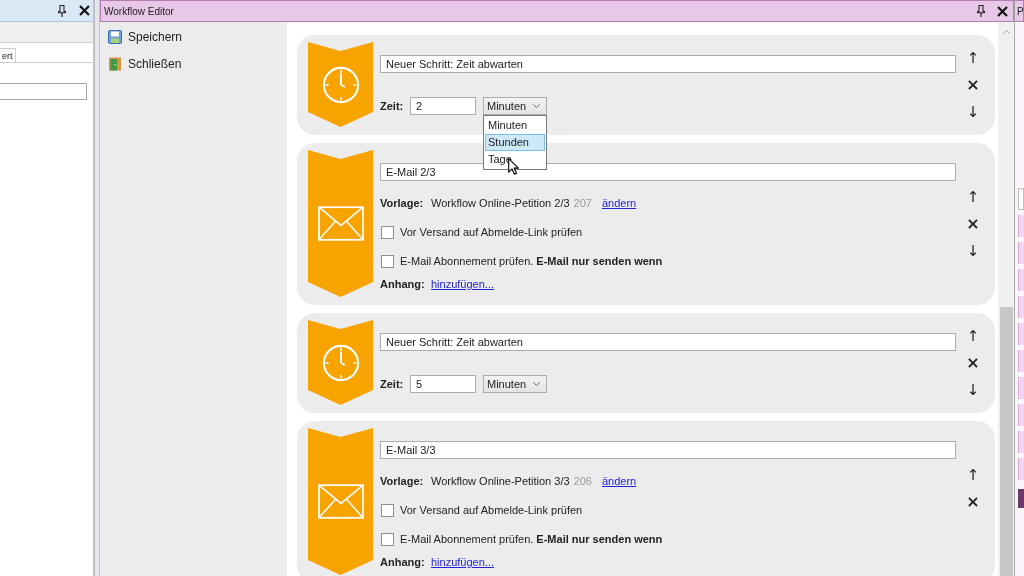  What do you see at coordinates (515, 142) in the screenshot?
I see `dropdown-option: Stunden` at bounding box center [515, 142].